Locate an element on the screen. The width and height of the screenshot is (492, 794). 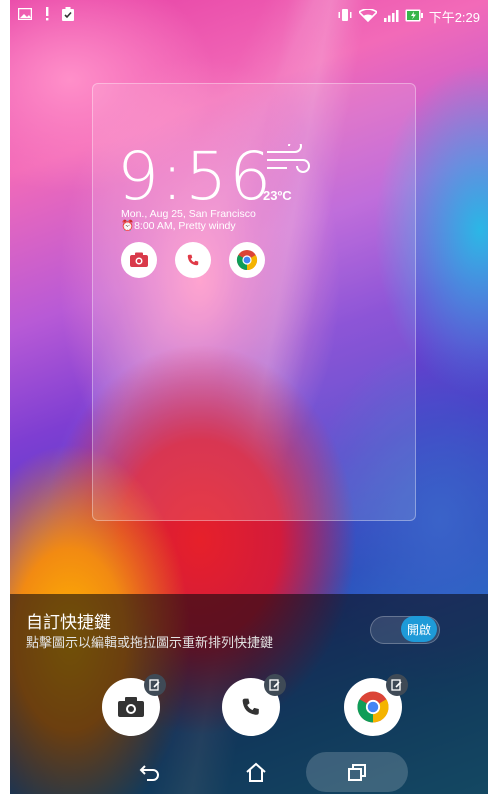
shortcut-row is located at coordinates (249, 711).